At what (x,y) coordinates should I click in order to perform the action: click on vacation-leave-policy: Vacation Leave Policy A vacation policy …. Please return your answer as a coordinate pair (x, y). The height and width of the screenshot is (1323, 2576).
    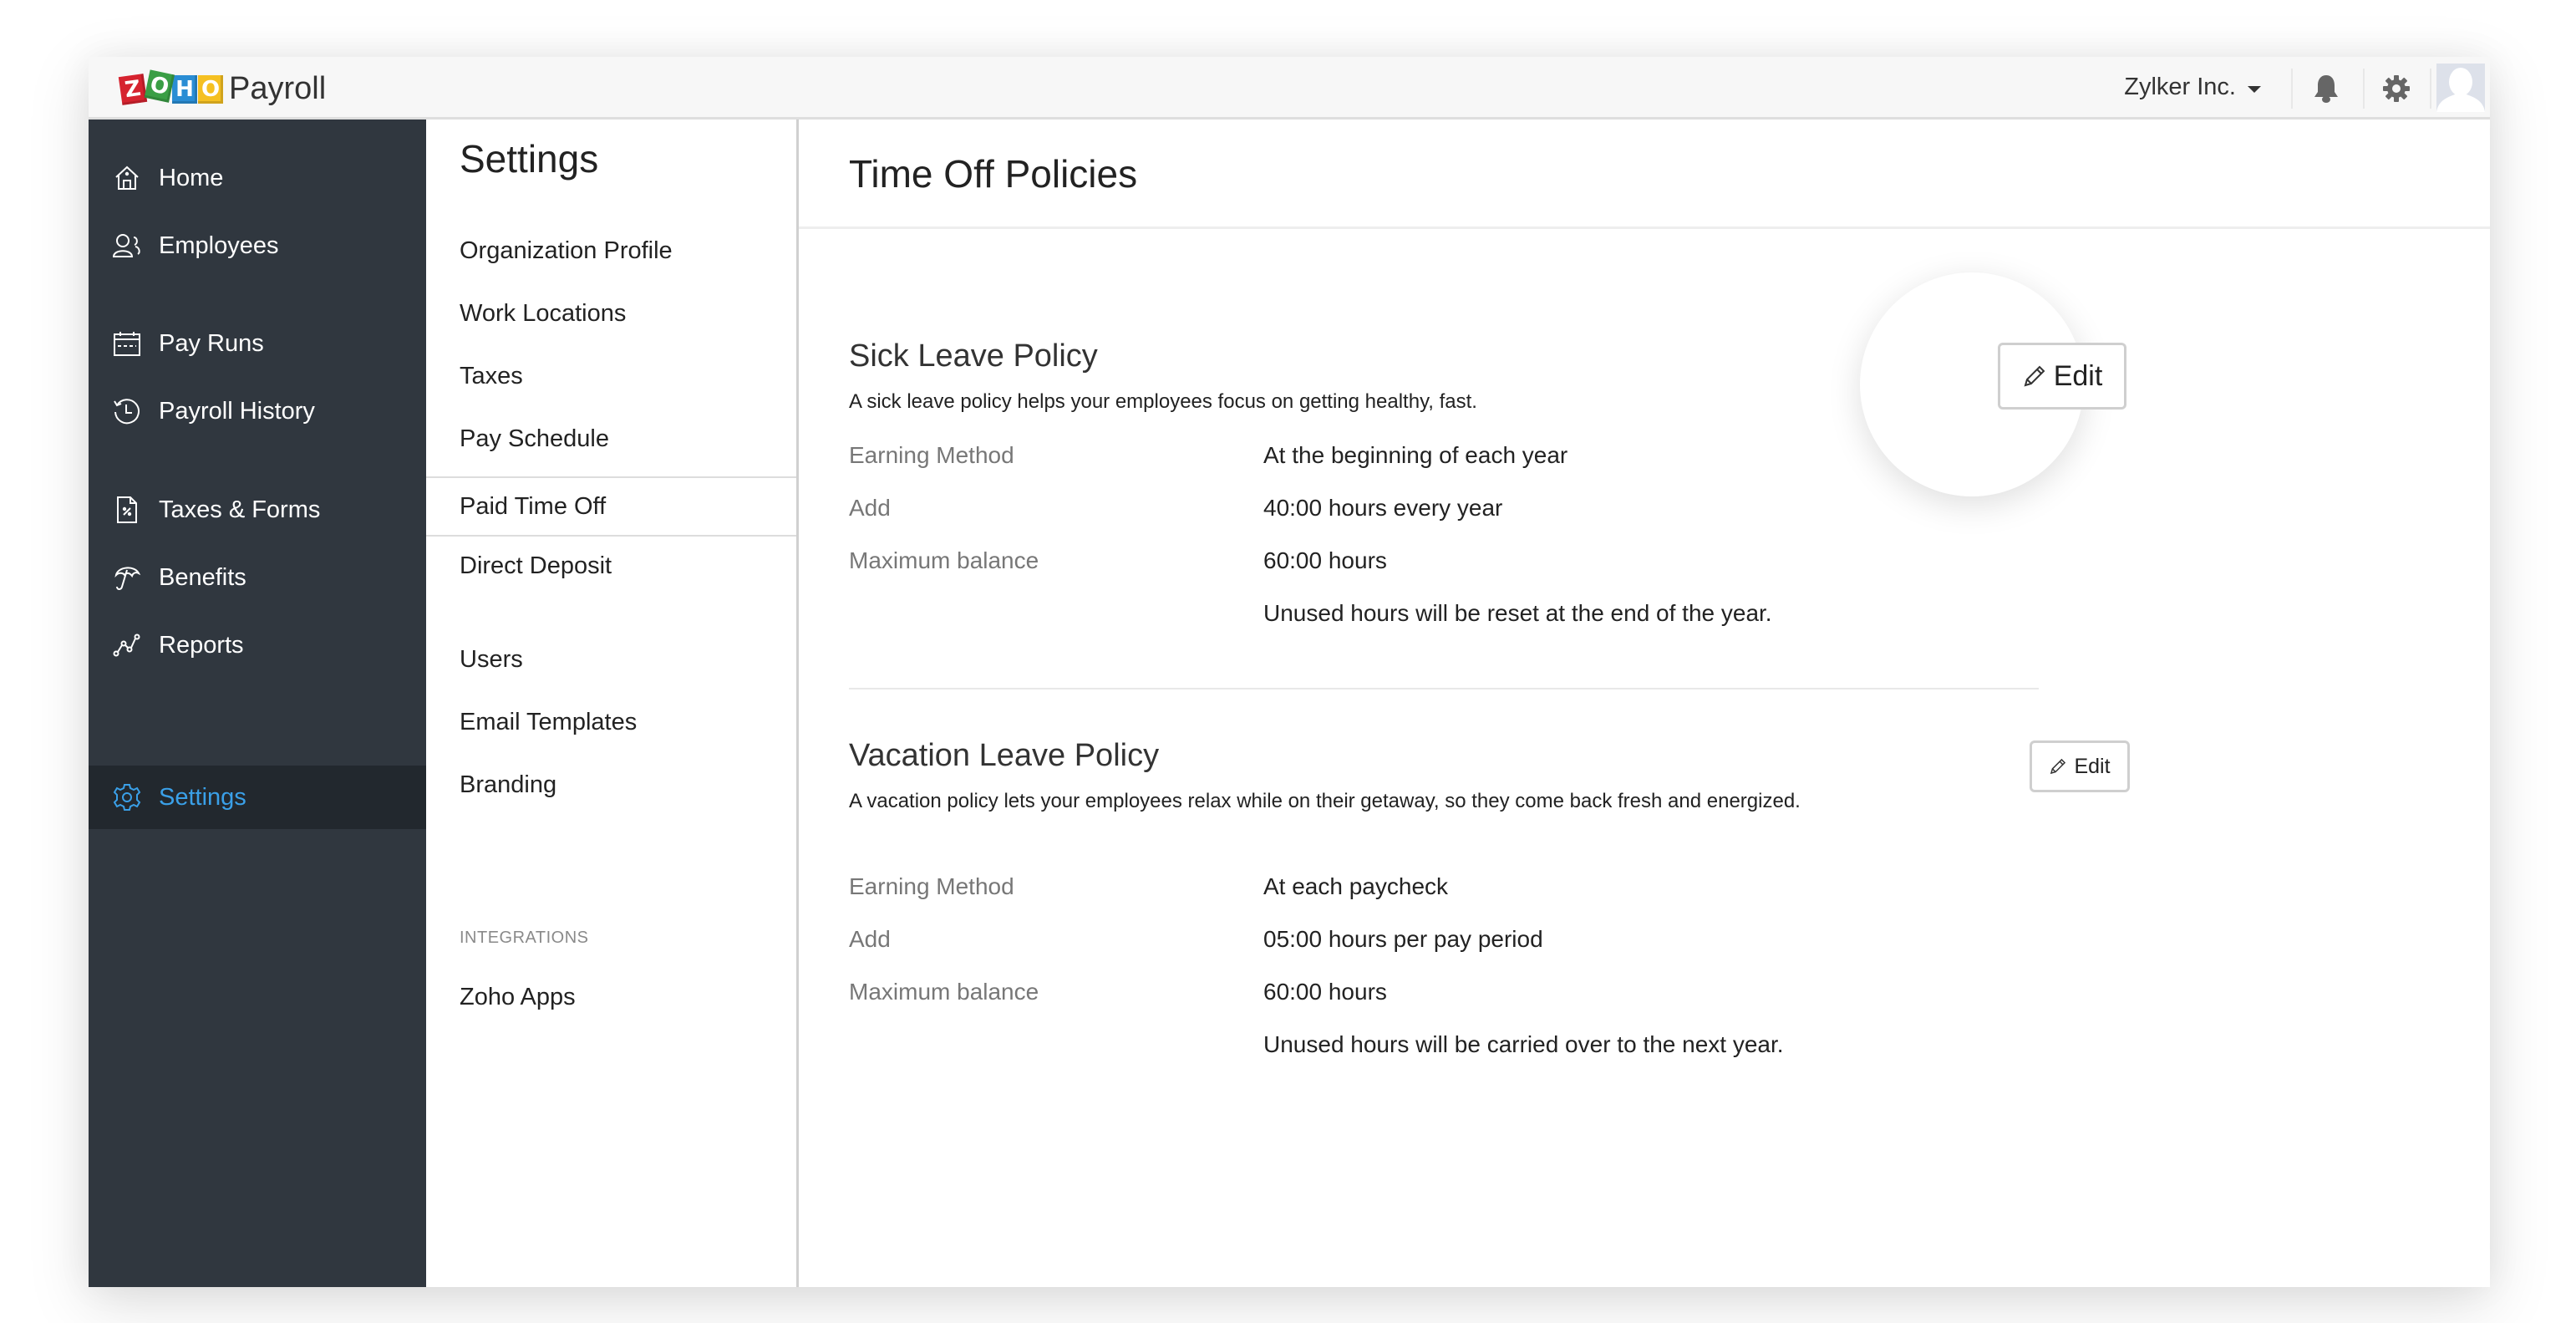
    Looking at the image, I should click on (1444, 898).